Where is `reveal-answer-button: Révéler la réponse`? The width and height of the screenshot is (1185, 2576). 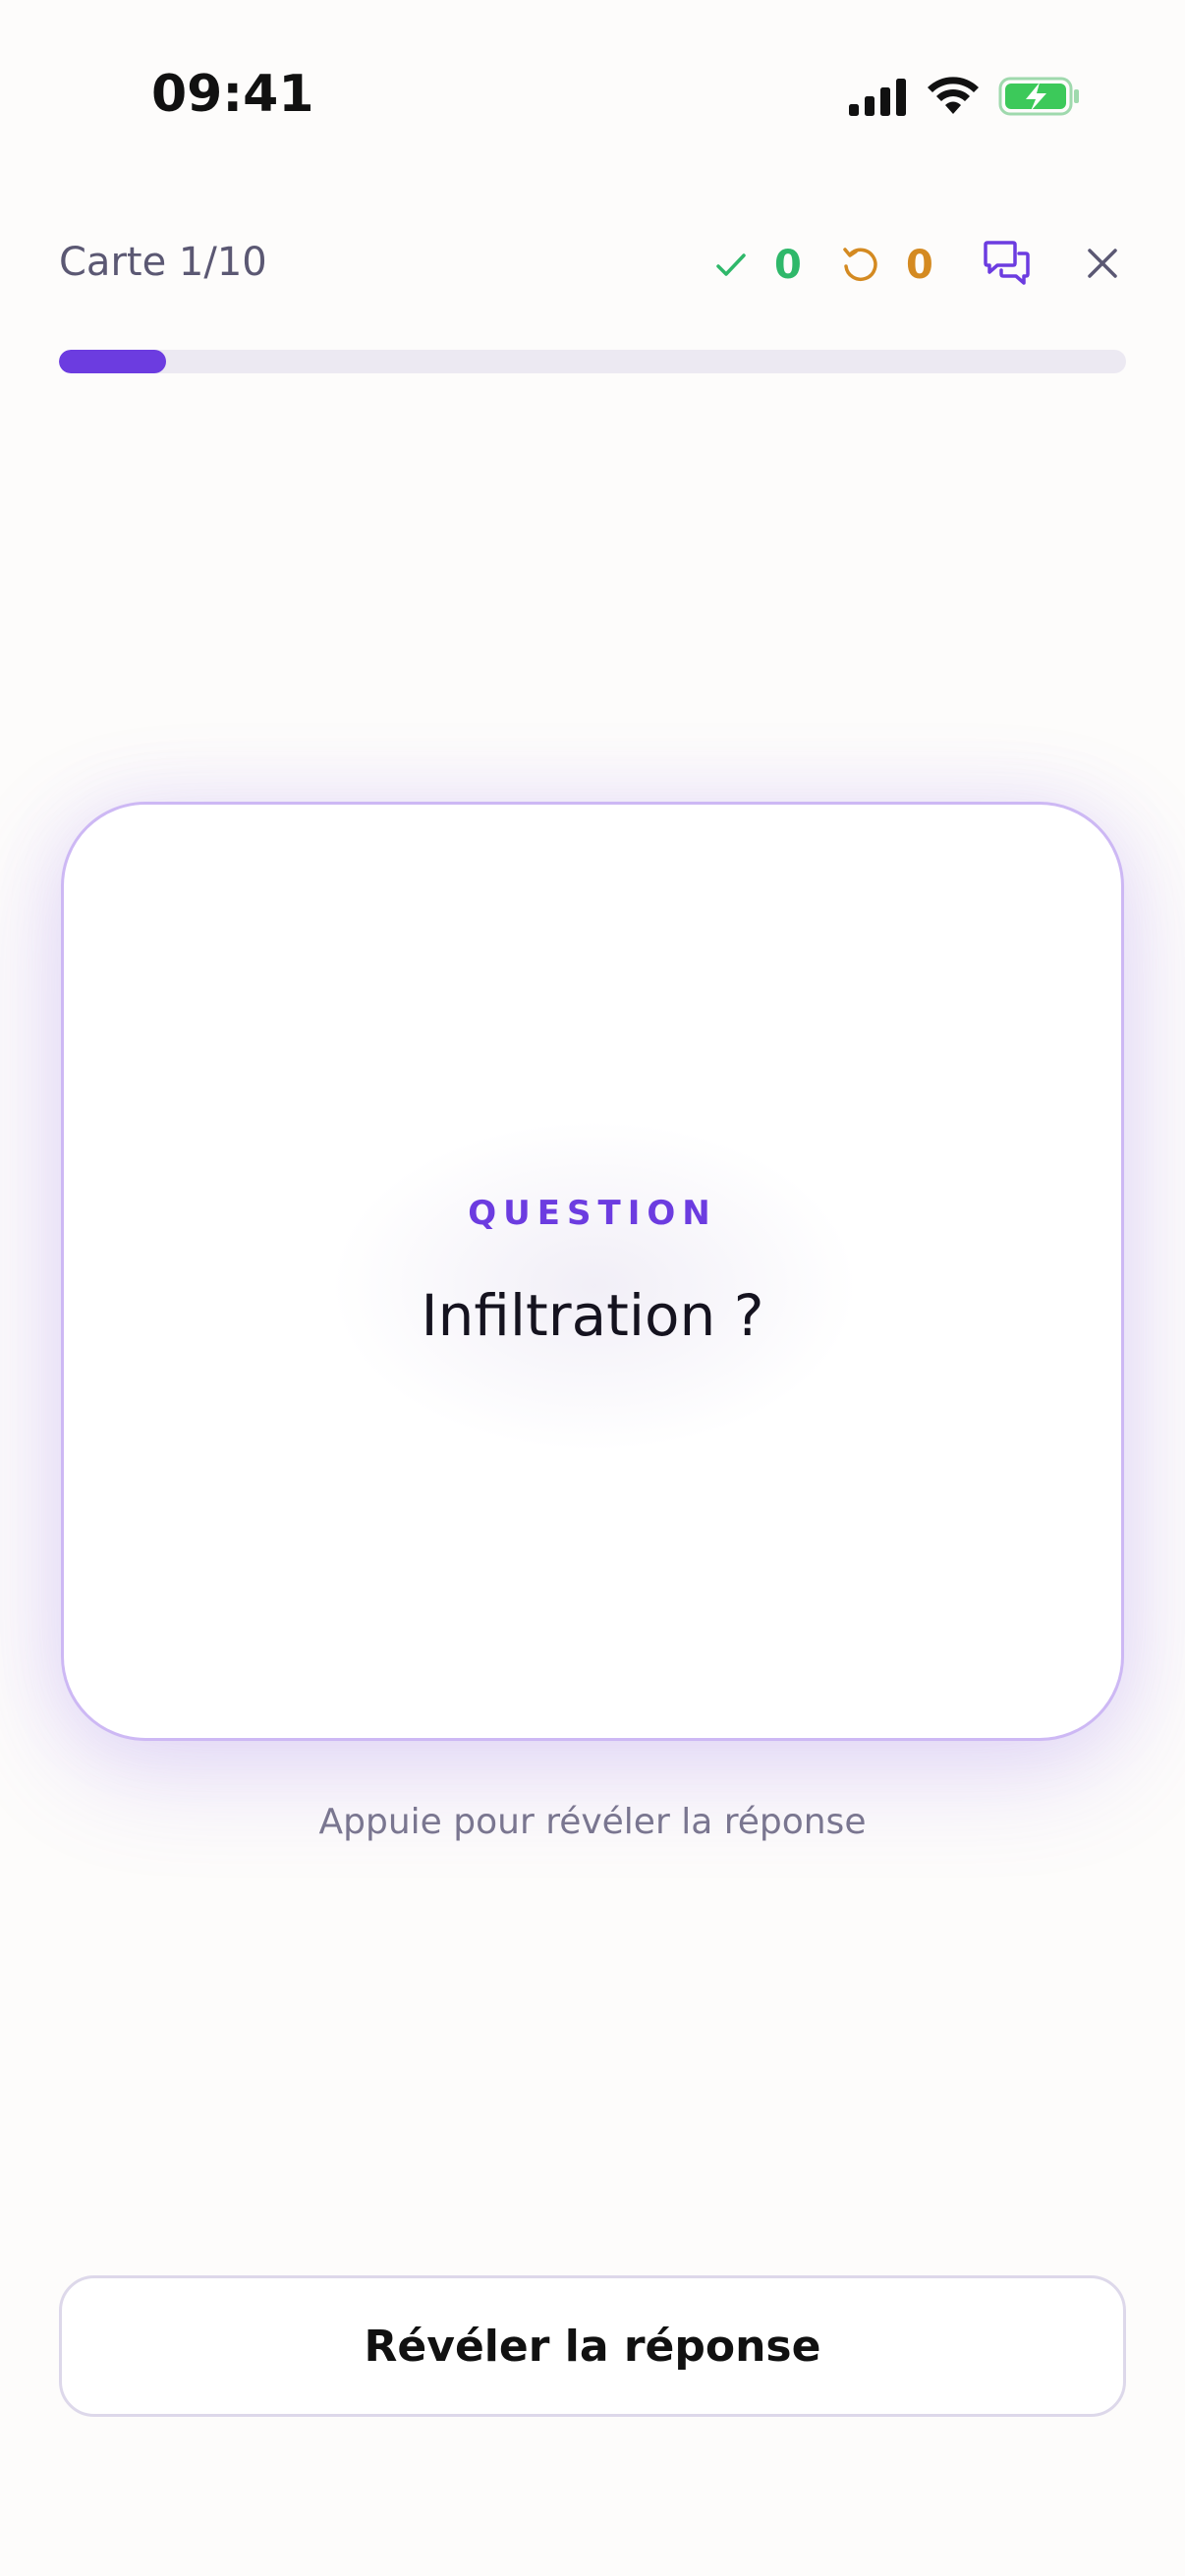
reveal-answer-button: Révéler la réponse is located at coordinates (592, 2346).